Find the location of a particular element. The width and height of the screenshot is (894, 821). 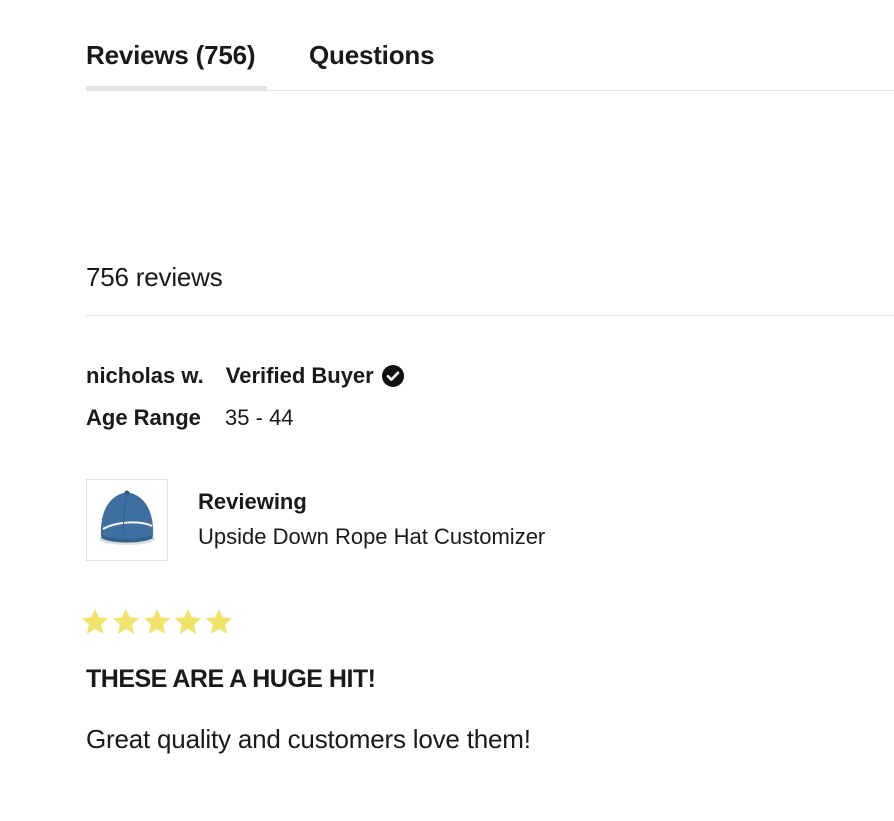

star-rating is located at coordinates (157, 622).